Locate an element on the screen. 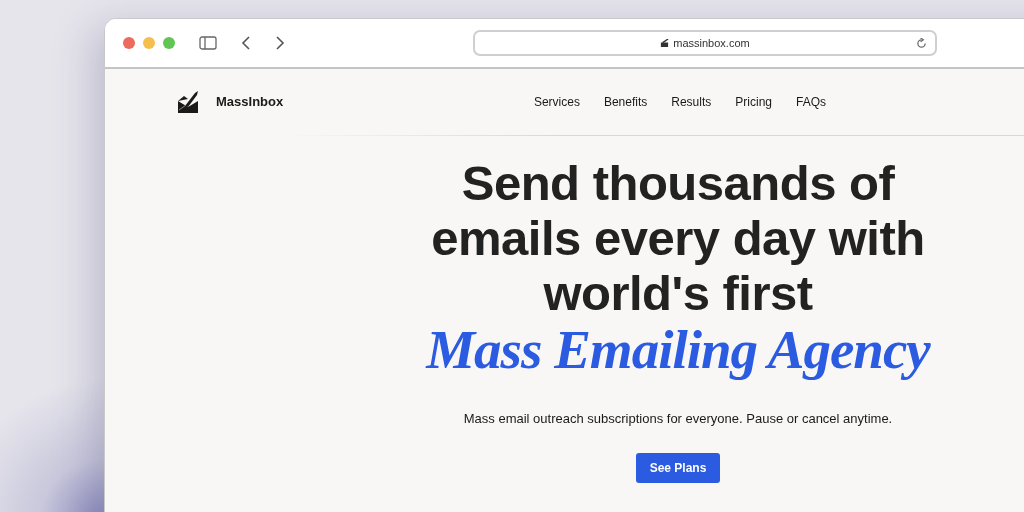 The height and width of the screenshot is (512, 1024). nav-link: Benefits is located at coordinates (625, 102).